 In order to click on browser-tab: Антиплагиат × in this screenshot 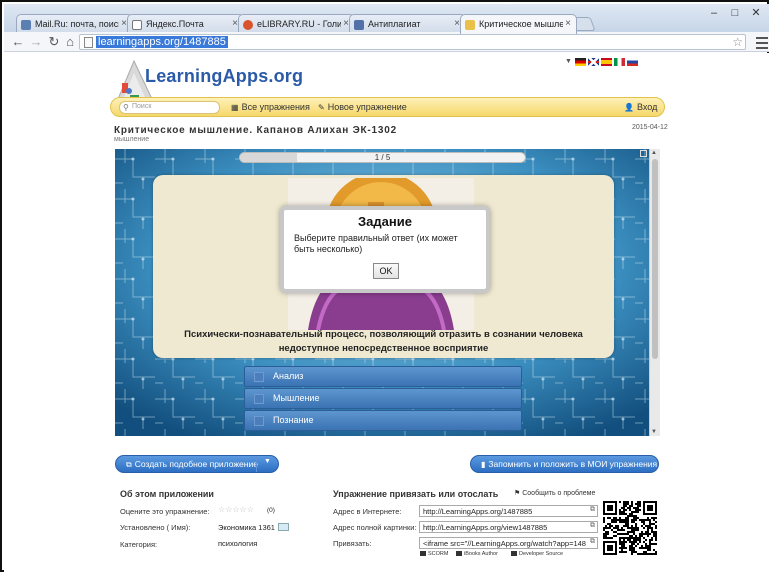, I will do `click(407, 24)`.